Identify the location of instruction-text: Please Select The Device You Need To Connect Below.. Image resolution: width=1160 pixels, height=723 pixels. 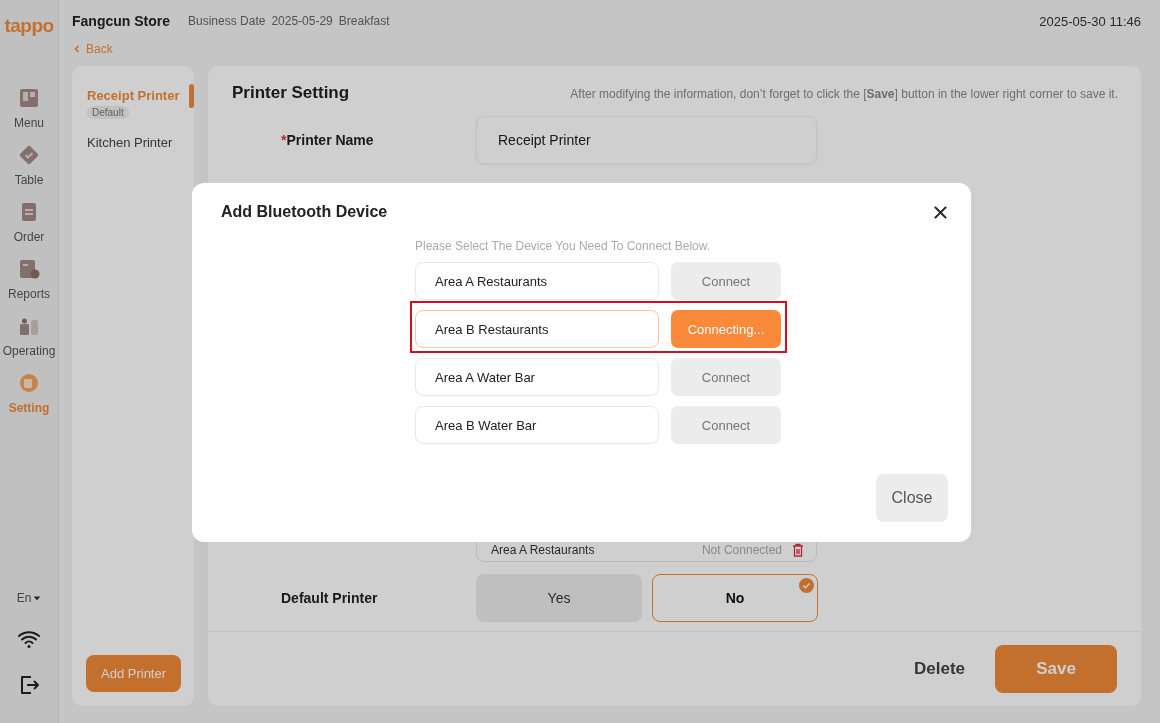
(563, 246).